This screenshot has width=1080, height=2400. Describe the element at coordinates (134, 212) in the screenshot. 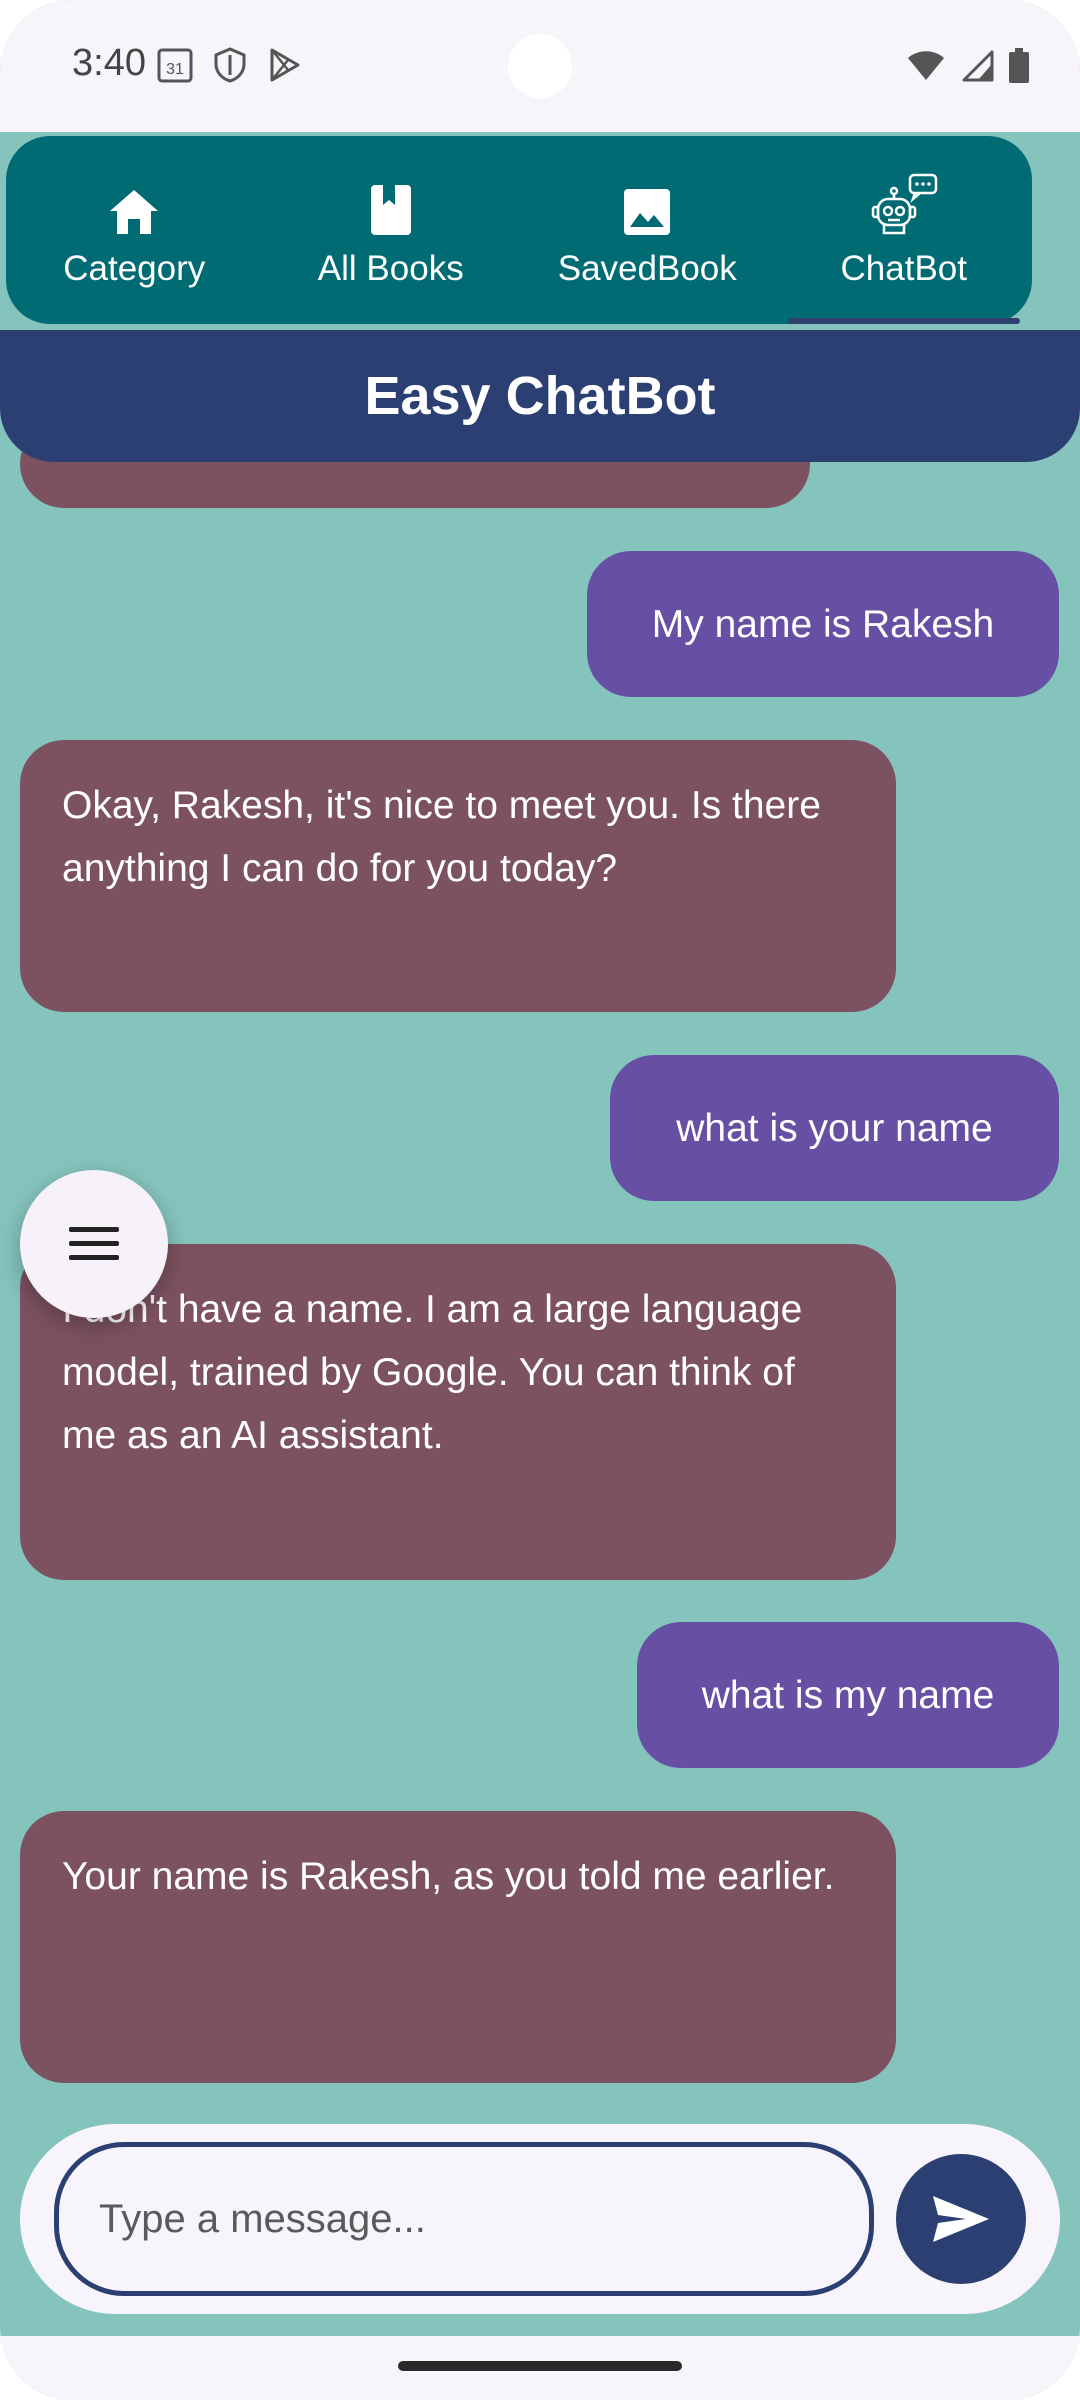

I see `home-icon` at that location.